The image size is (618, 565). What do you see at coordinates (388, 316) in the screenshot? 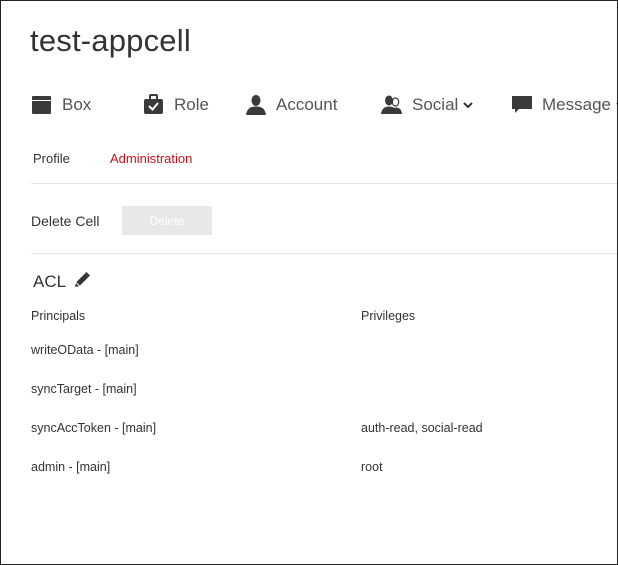
I see `column-header-privileges: Privileges` at bounding box center [388, 316].